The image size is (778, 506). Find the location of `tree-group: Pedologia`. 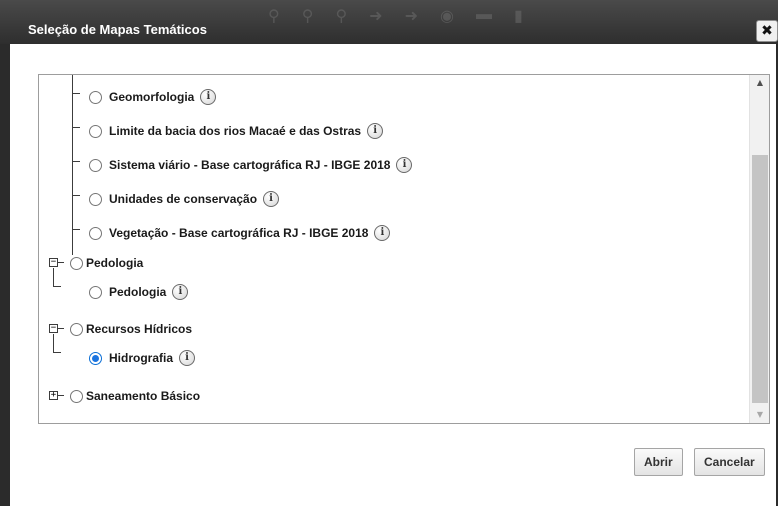

tree-group: Pedologia is located at coordinates (106, 263).